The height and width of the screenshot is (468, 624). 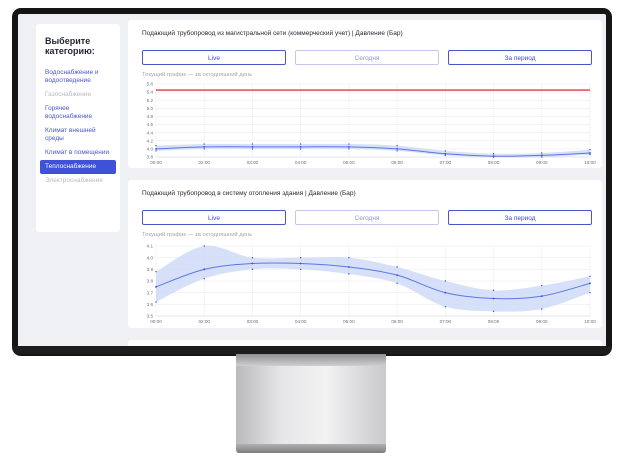 What do you see at coordinates (150, 84) in the screenshot?
I see `y-tick-label: 5.6` at bounding box center [150, 84].